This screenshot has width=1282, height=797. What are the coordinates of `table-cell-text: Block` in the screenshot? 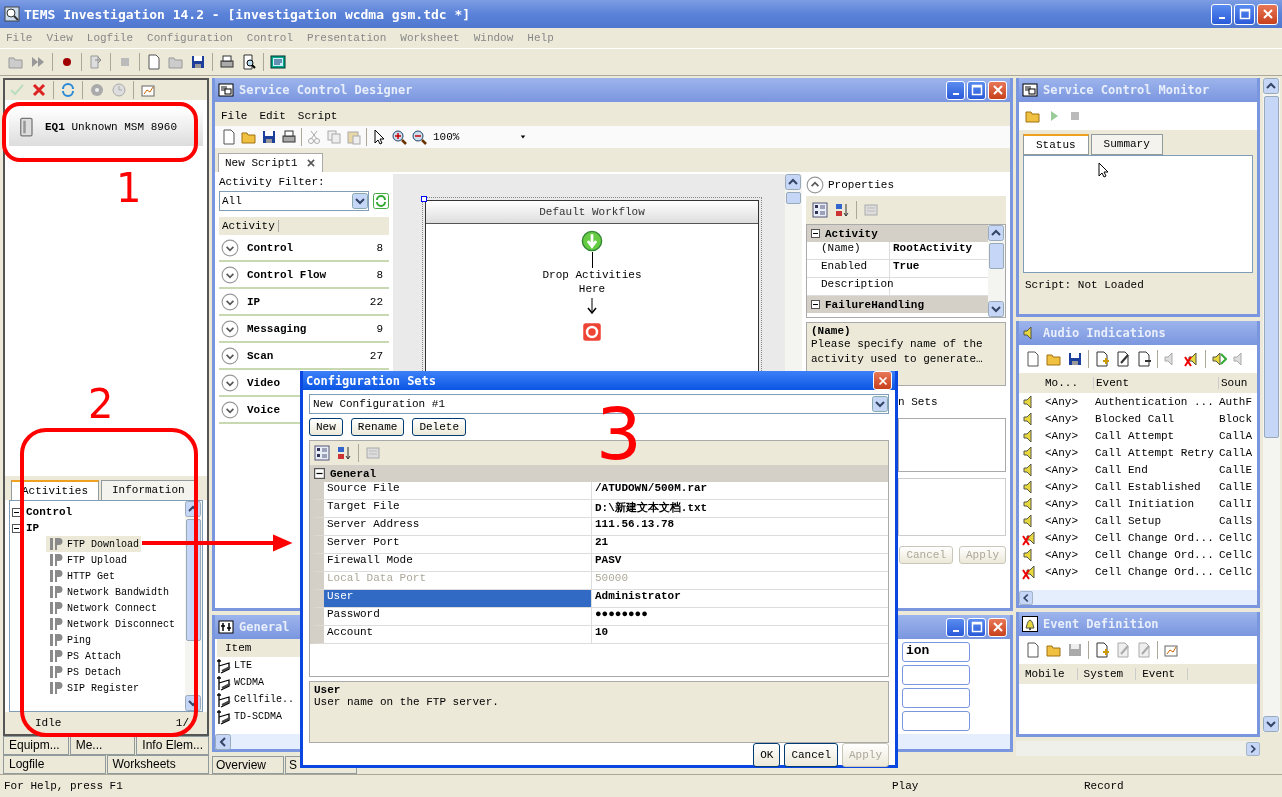 It's located at (1235, 418).